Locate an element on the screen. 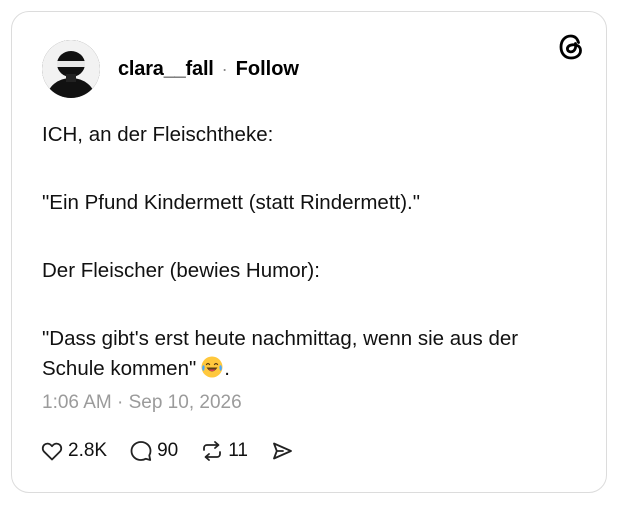 This screenshot has width=620, height=506. avatar-image is located at coordinates (71, 69).